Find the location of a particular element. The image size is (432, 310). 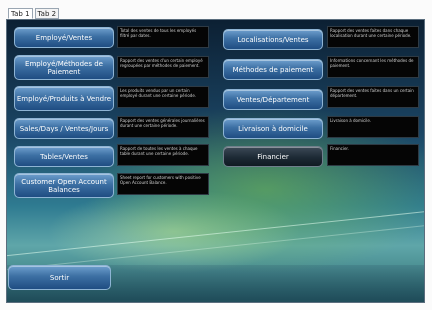

report-locations-sales-button: Localisations/Ventes is located at coordinates (273, 39).